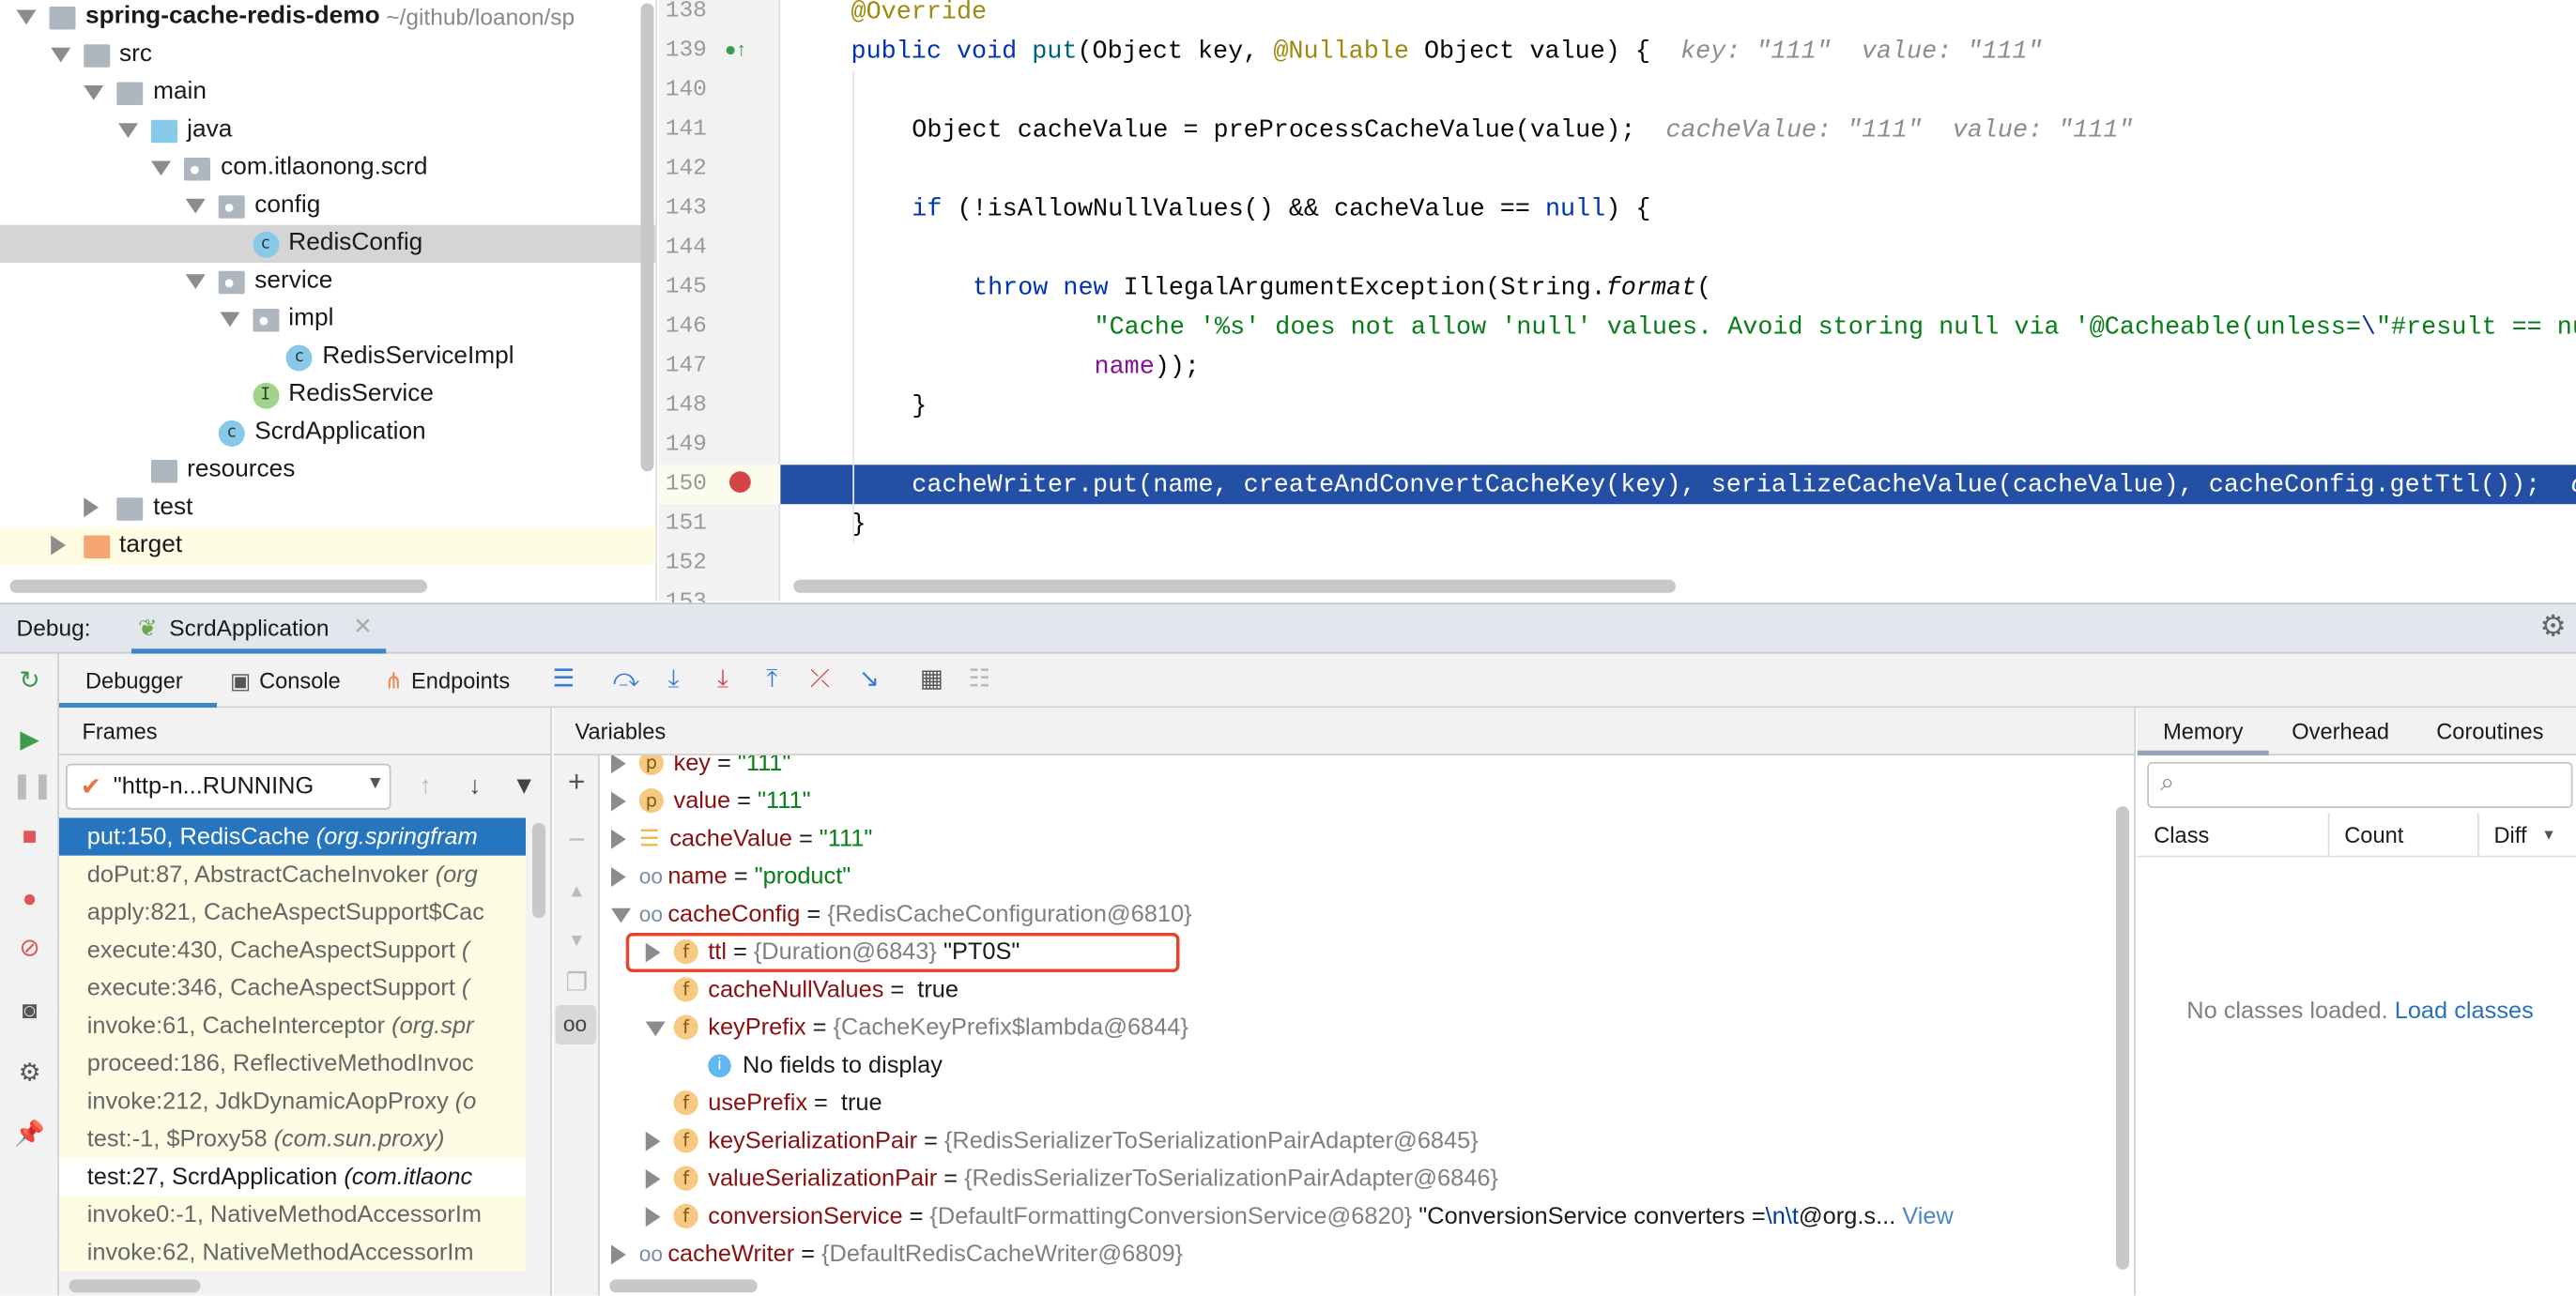 This screenshot has width=2576, height=1296. I want to click on plus-icon: +, so click(577, 782).